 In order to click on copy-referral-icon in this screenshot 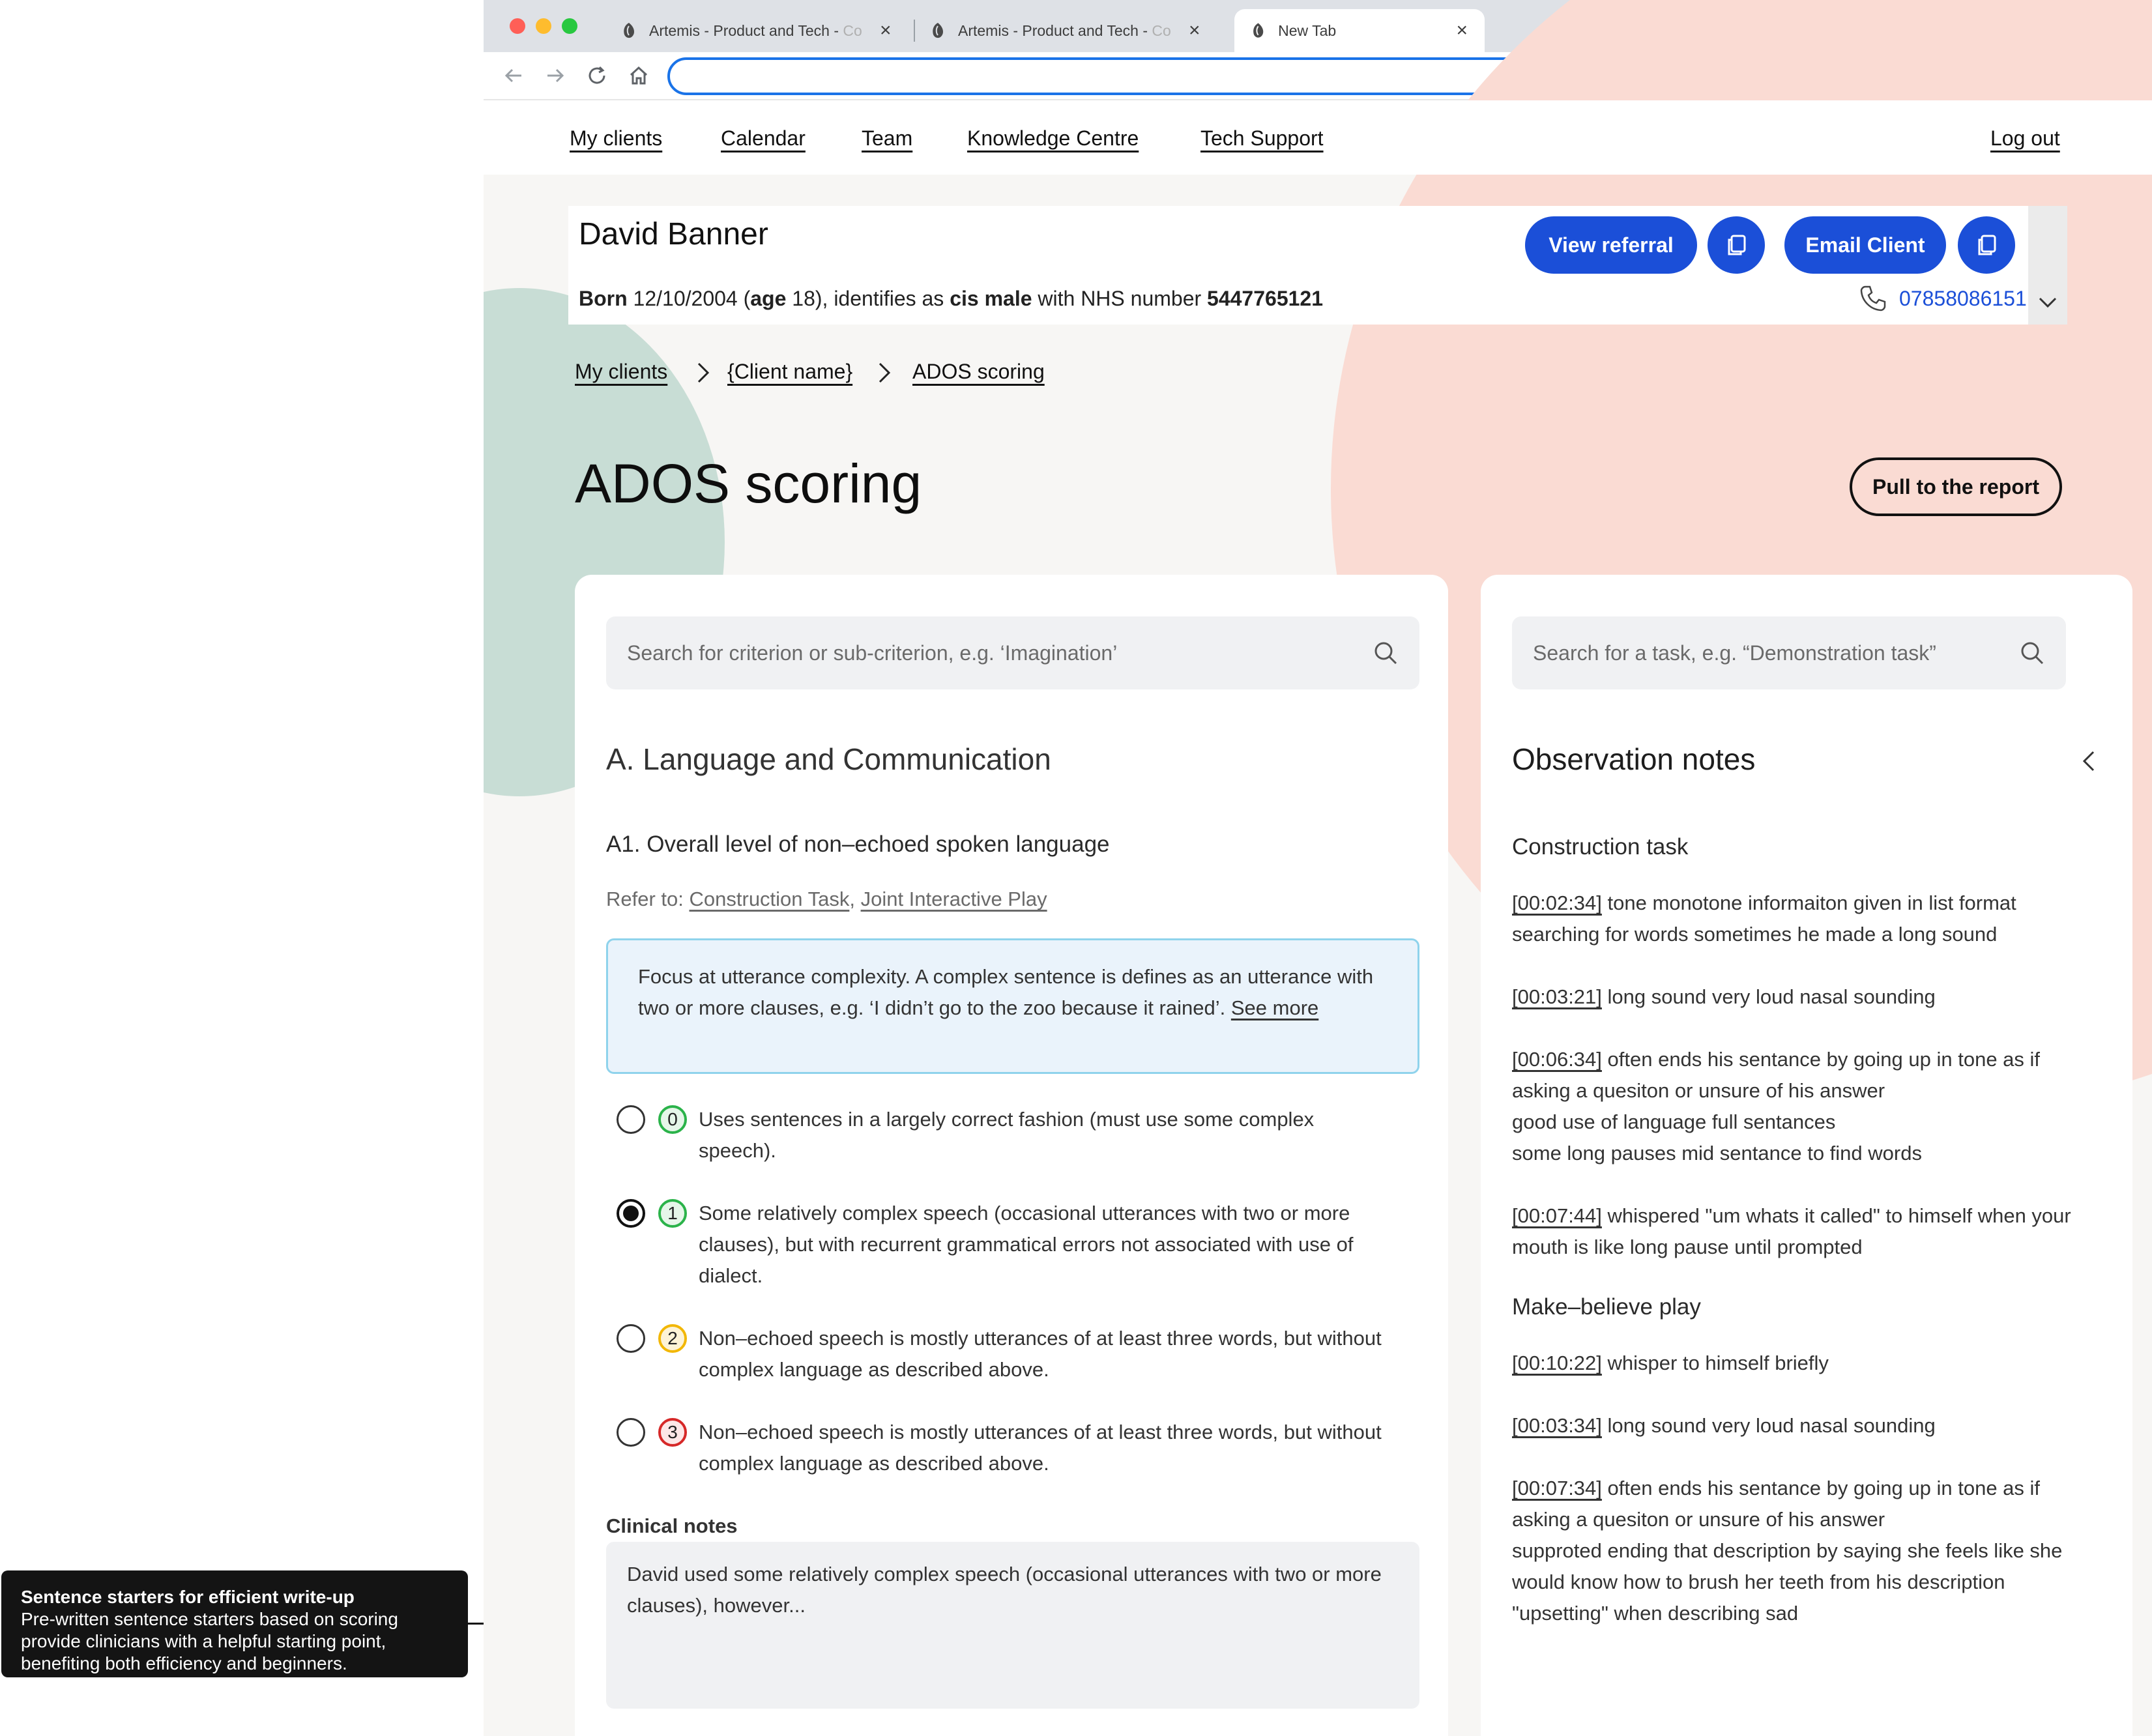, I will do `click(1736, 245)`.